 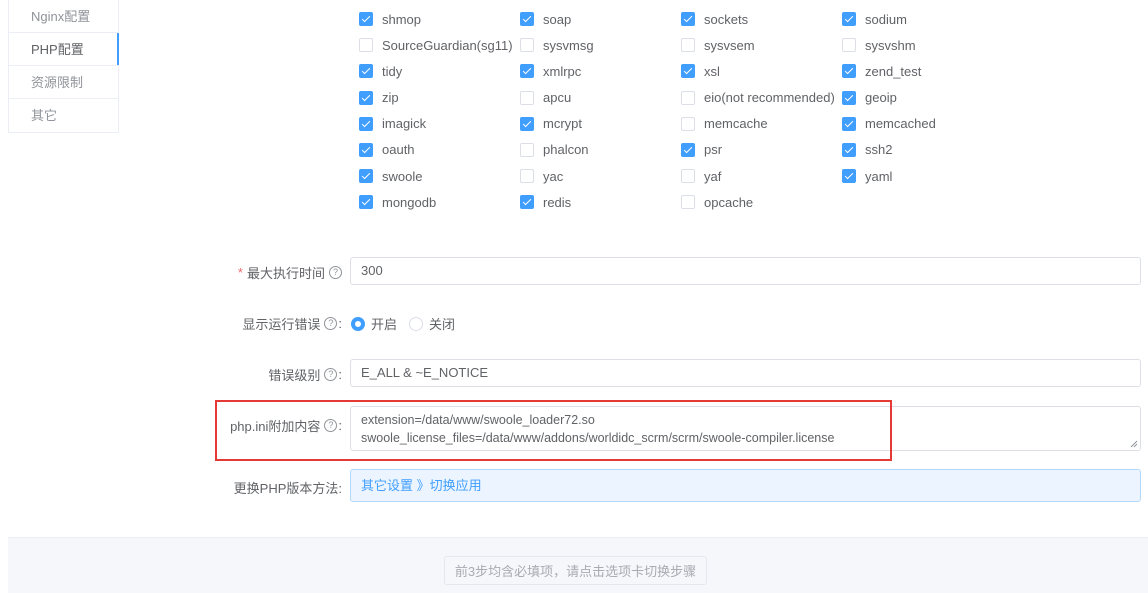 I want to click on extension-label: sockets, so click(x=726, y=19).